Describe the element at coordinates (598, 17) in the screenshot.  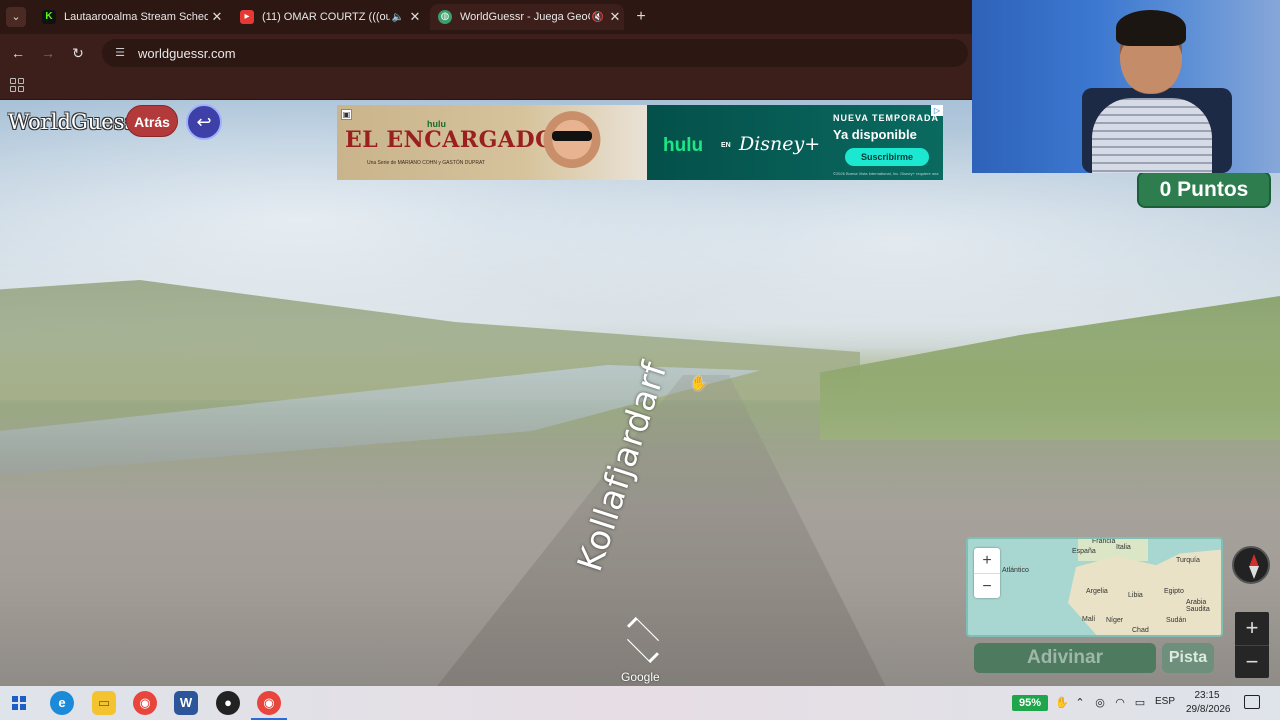
I see `muted-speaker-icon: 🔇` at that location.